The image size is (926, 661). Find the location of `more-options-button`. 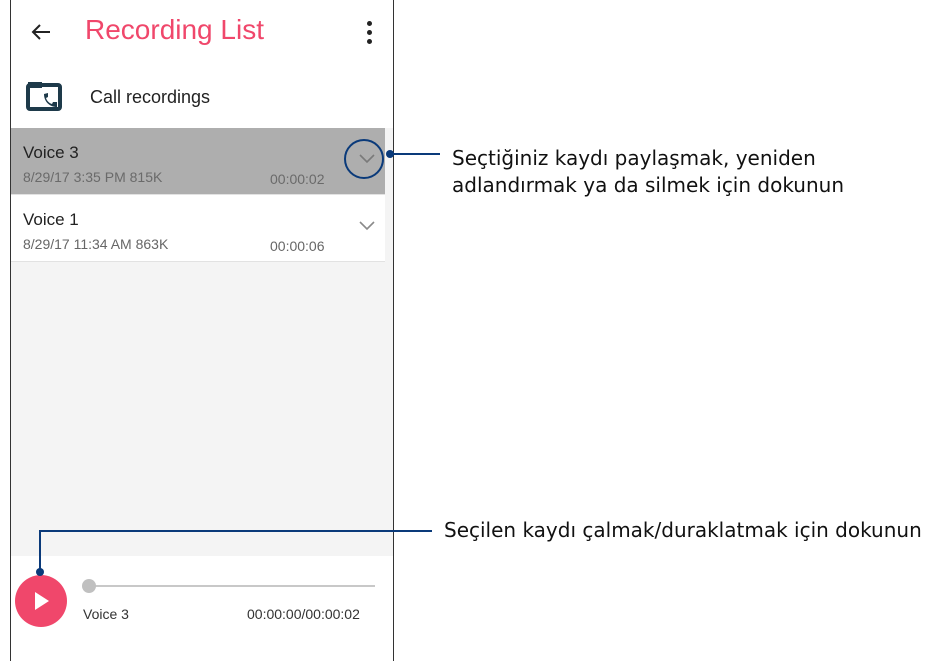

more-options-button is located at coordinates (369, 32).